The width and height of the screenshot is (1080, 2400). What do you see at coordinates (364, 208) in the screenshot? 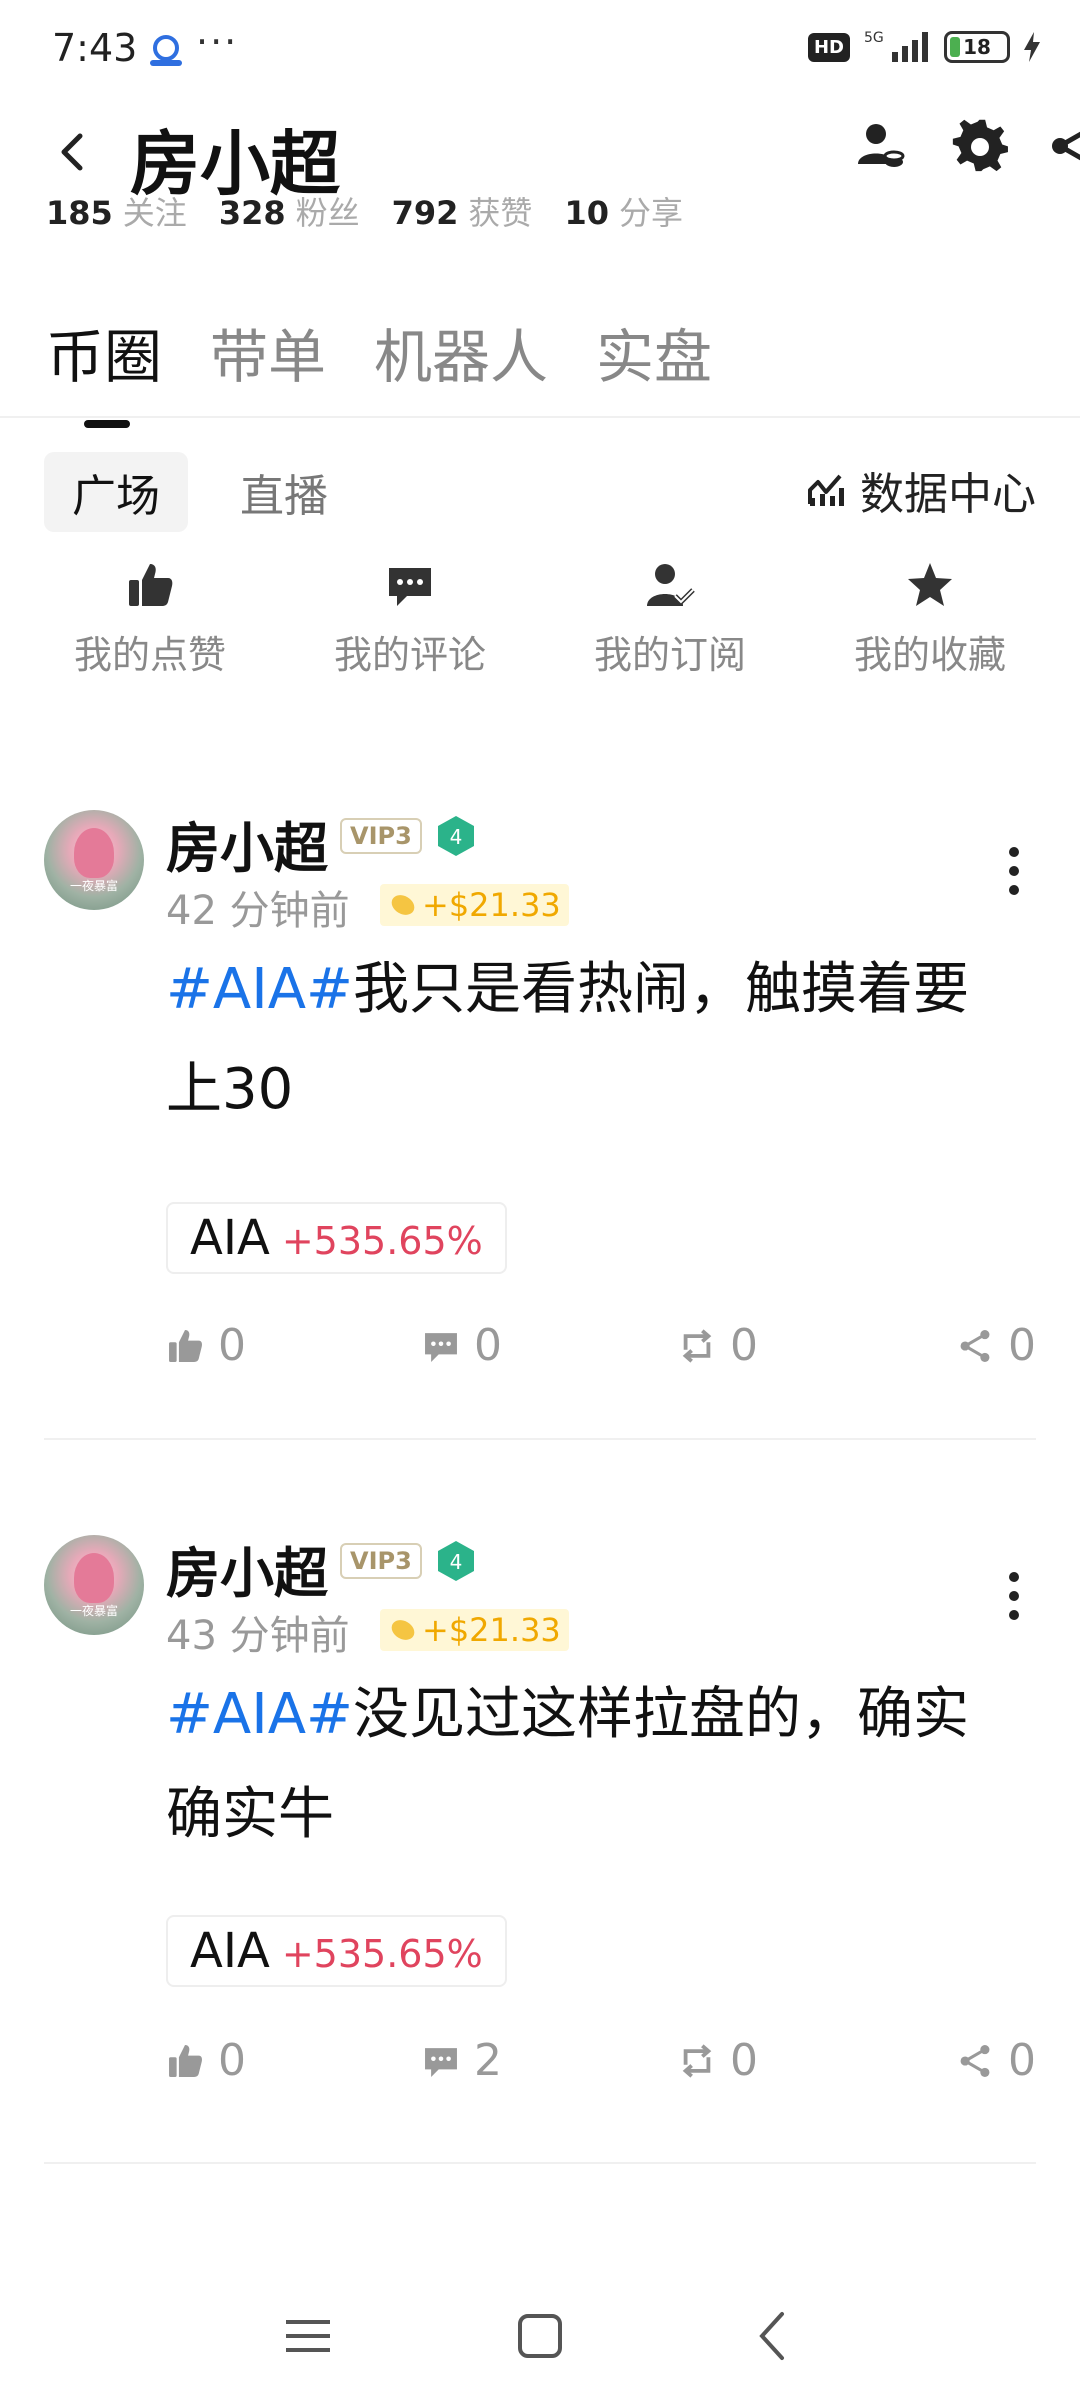
I see `profile-stats: 185 关注 328 粉丝 792 获赞 10 分享` at bounding box center [364, 208].